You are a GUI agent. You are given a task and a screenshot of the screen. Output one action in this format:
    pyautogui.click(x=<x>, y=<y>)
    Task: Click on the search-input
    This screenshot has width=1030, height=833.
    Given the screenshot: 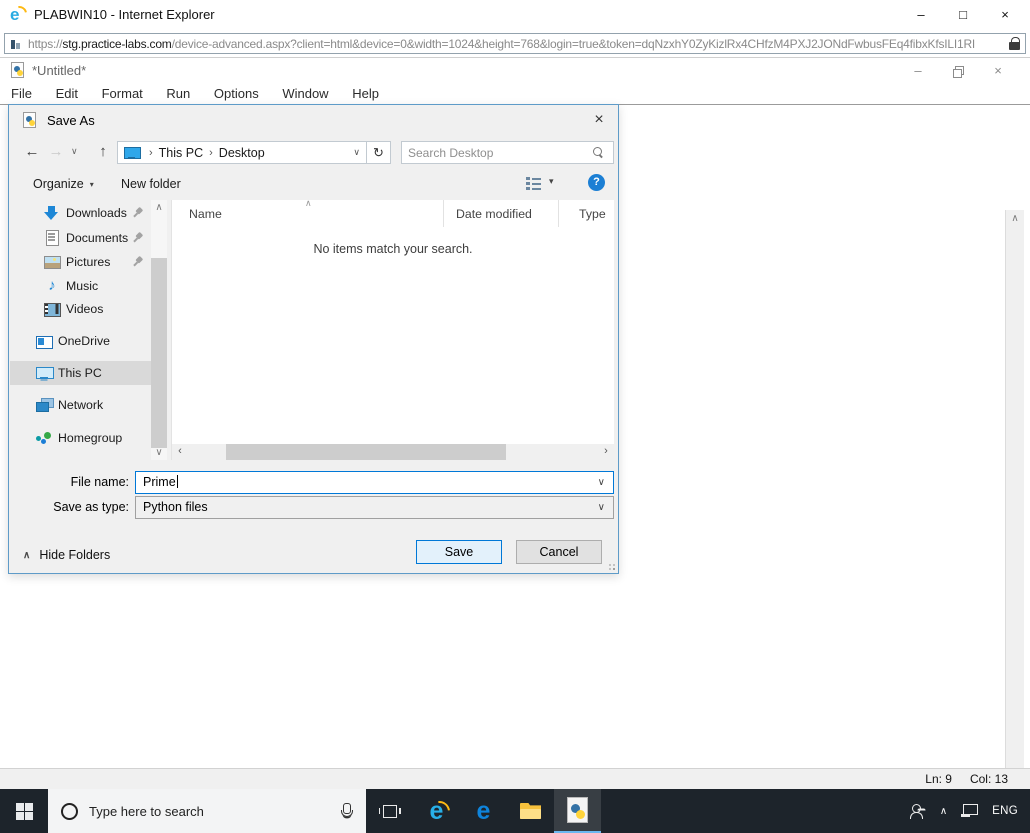 What is the action you would take?
    pyautogui.click(x=498, y=152)
    